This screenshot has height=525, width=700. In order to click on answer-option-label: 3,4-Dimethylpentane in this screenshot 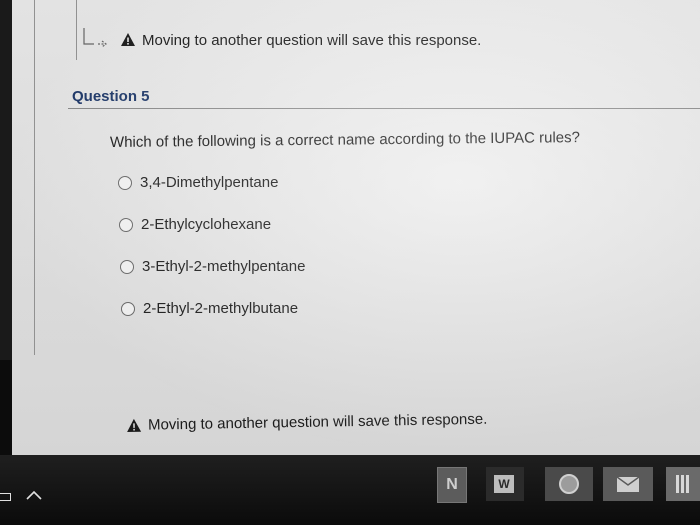, I will do `click(209, 182)`.